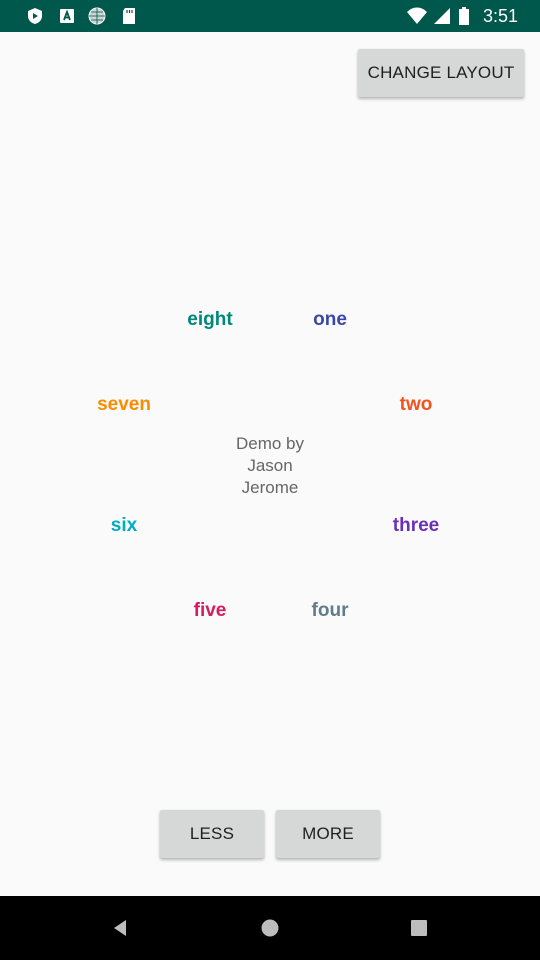 Image resolution: width=540 pixels, height=960 pixels. I want to click on status-bar: 3:51, so click(270, 16).